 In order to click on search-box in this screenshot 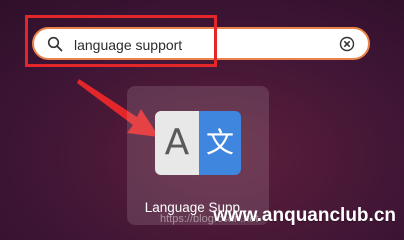, I will do `click(201, 43)`.